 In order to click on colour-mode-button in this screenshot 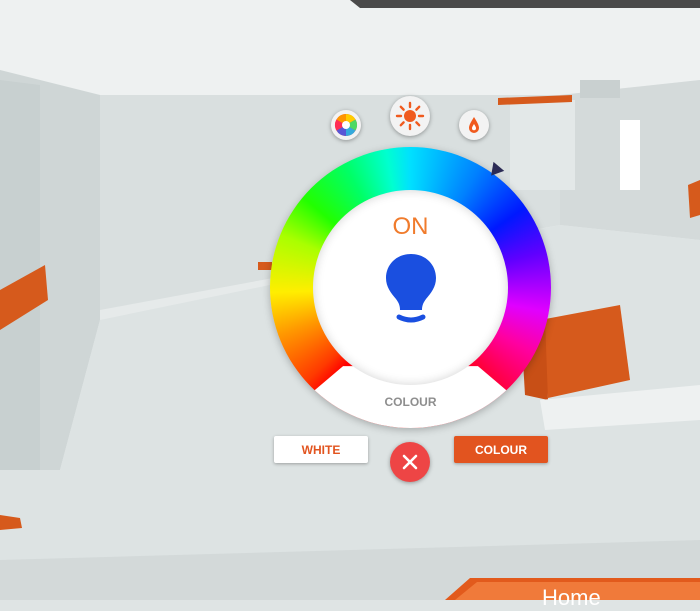, I will do `click(346, 125)`.